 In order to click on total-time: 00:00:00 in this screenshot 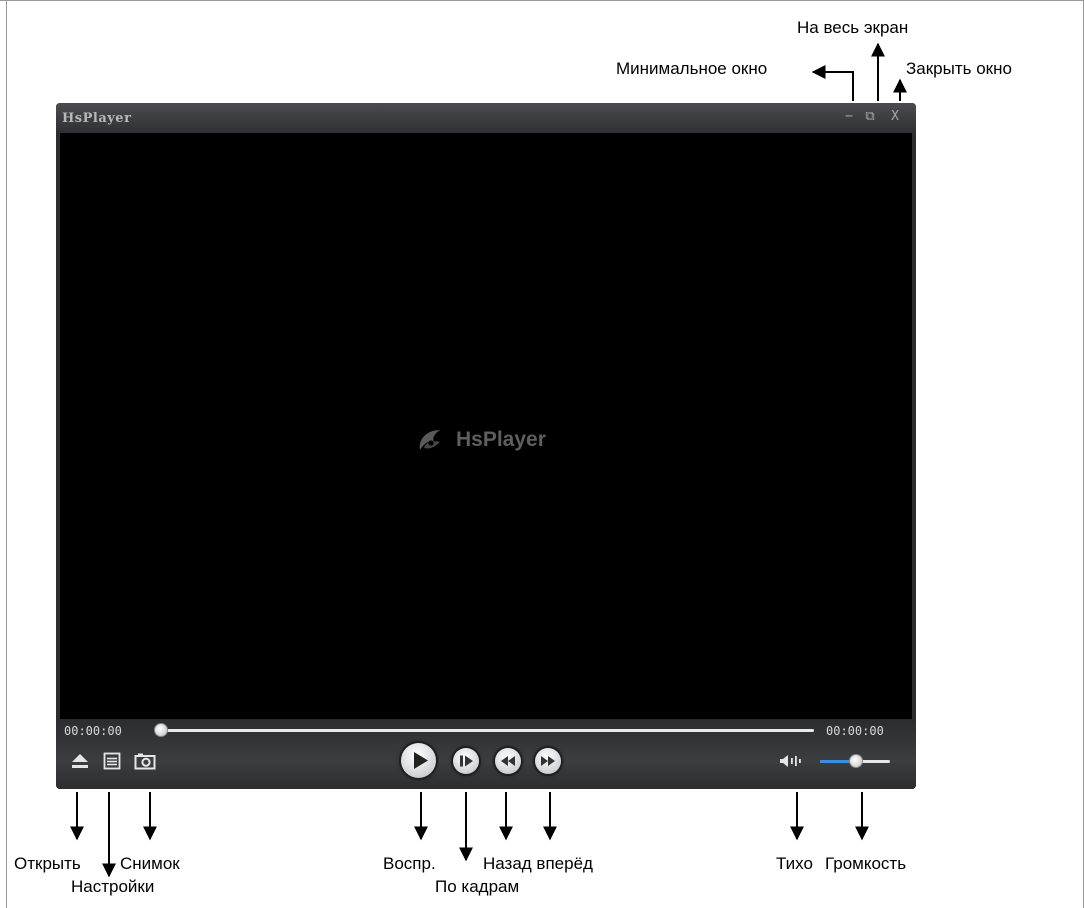, I will do `click(855, 731)`.